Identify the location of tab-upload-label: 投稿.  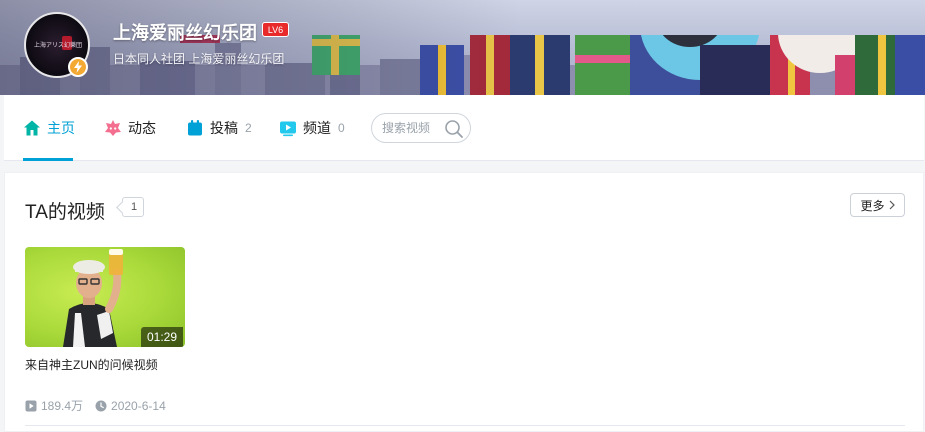
(224, 128).